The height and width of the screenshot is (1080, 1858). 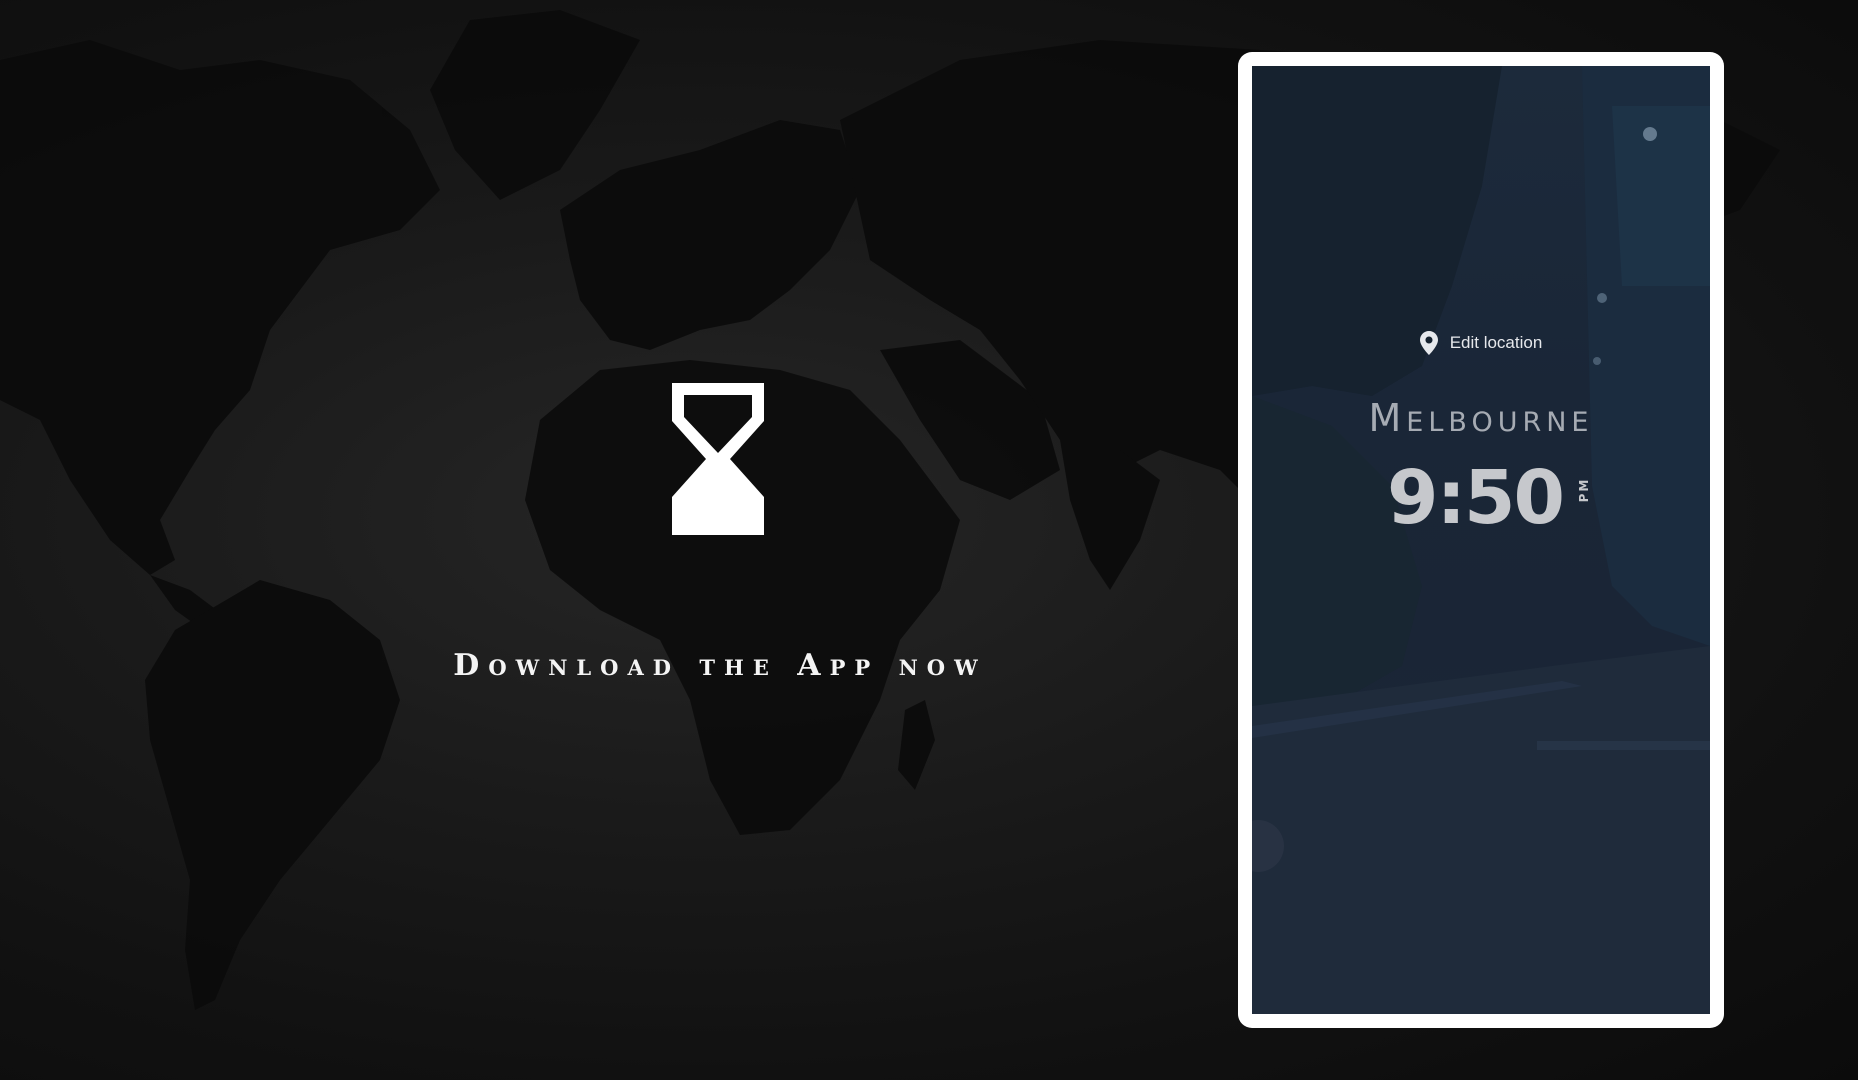 What do you see at coordinates (916, 745) in the screenshot?
I see `map-madagascar` at bounding box center [916, 745].